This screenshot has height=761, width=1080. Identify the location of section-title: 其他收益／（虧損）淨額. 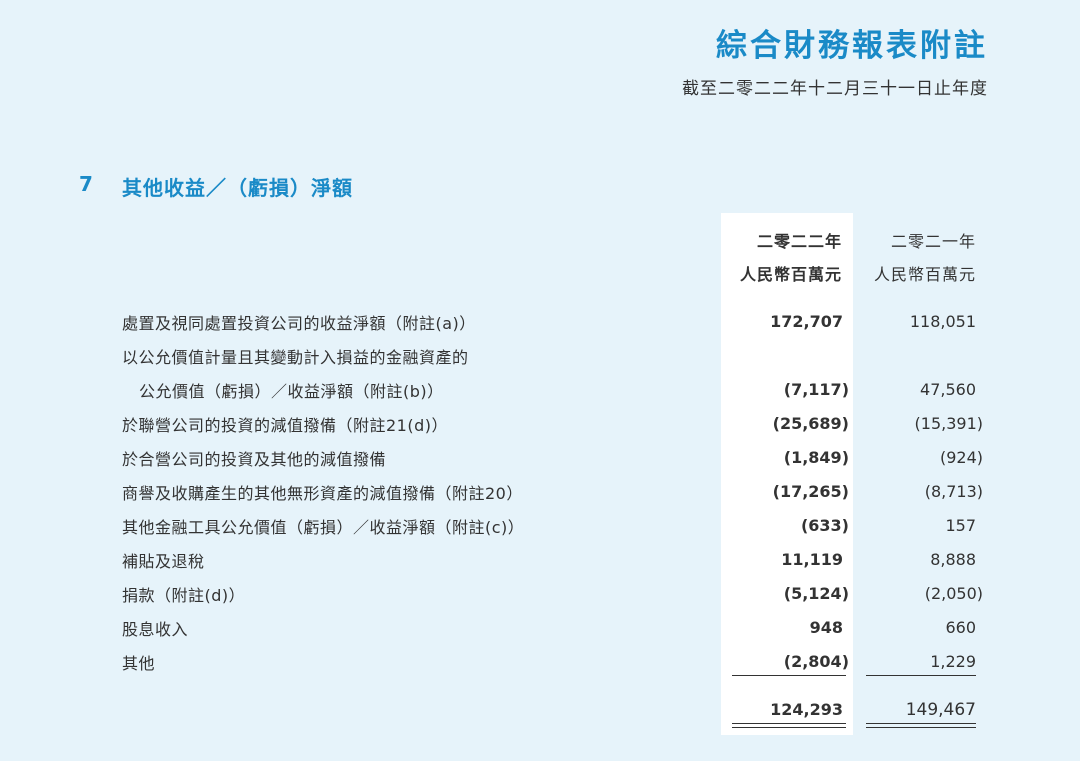
(237, 188).